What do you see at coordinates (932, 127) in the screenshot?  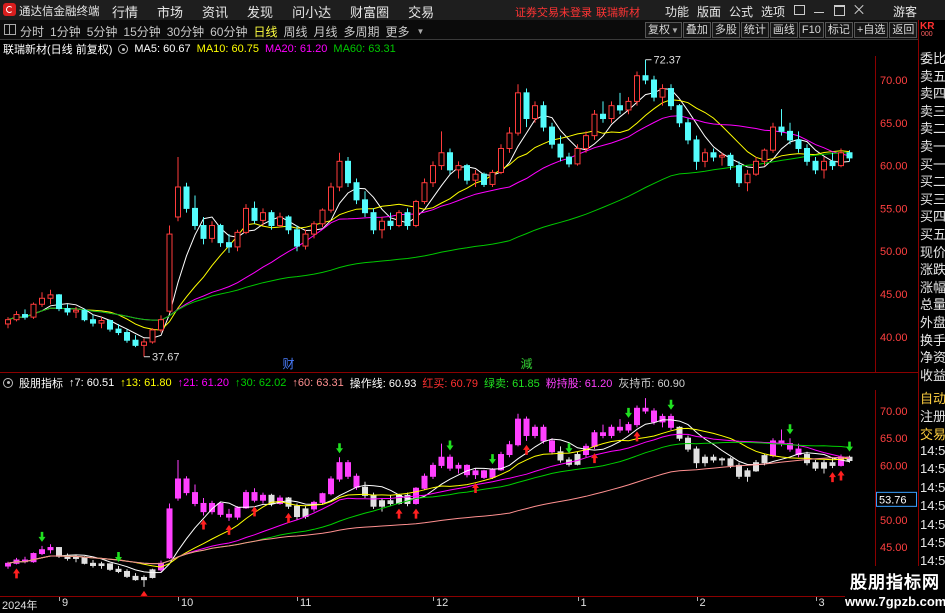 I see `quote-label: 卖二` at bounding box center [932, 127].